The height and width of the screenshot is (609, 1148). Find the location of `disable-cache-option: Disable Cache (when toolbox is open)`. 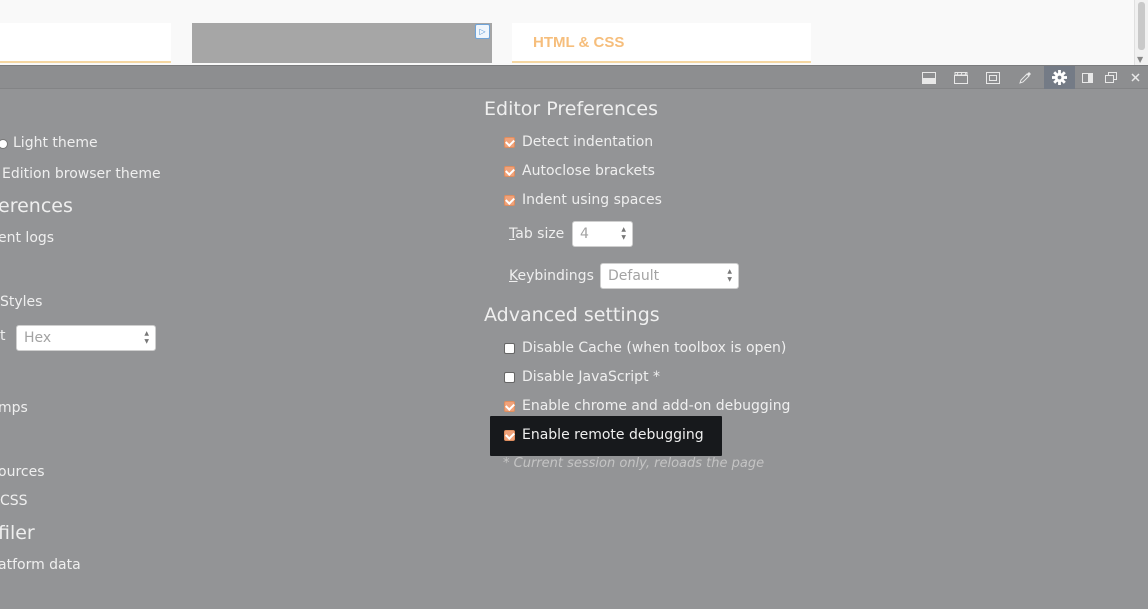

disable-cache-option: Disable Cache (when toolbox is open) is located at coordinates (645, 348).